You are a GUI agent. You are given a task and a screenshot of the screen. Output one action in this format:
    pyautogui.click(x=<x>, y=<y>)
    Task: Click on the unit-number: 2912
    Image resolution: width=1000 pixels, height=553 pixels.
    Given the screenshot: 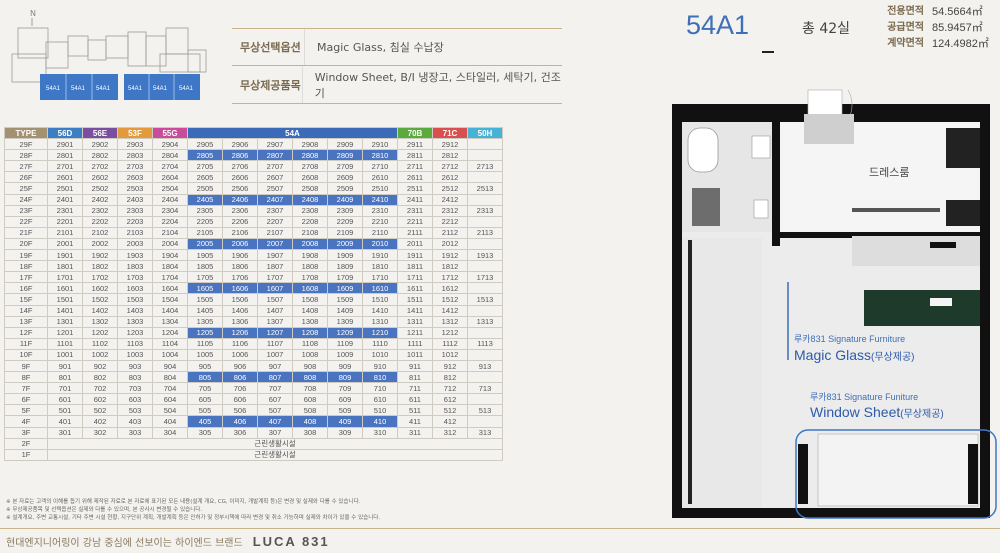 What is the action you would take?
    pyautogui.click(x=450, y=144)
    